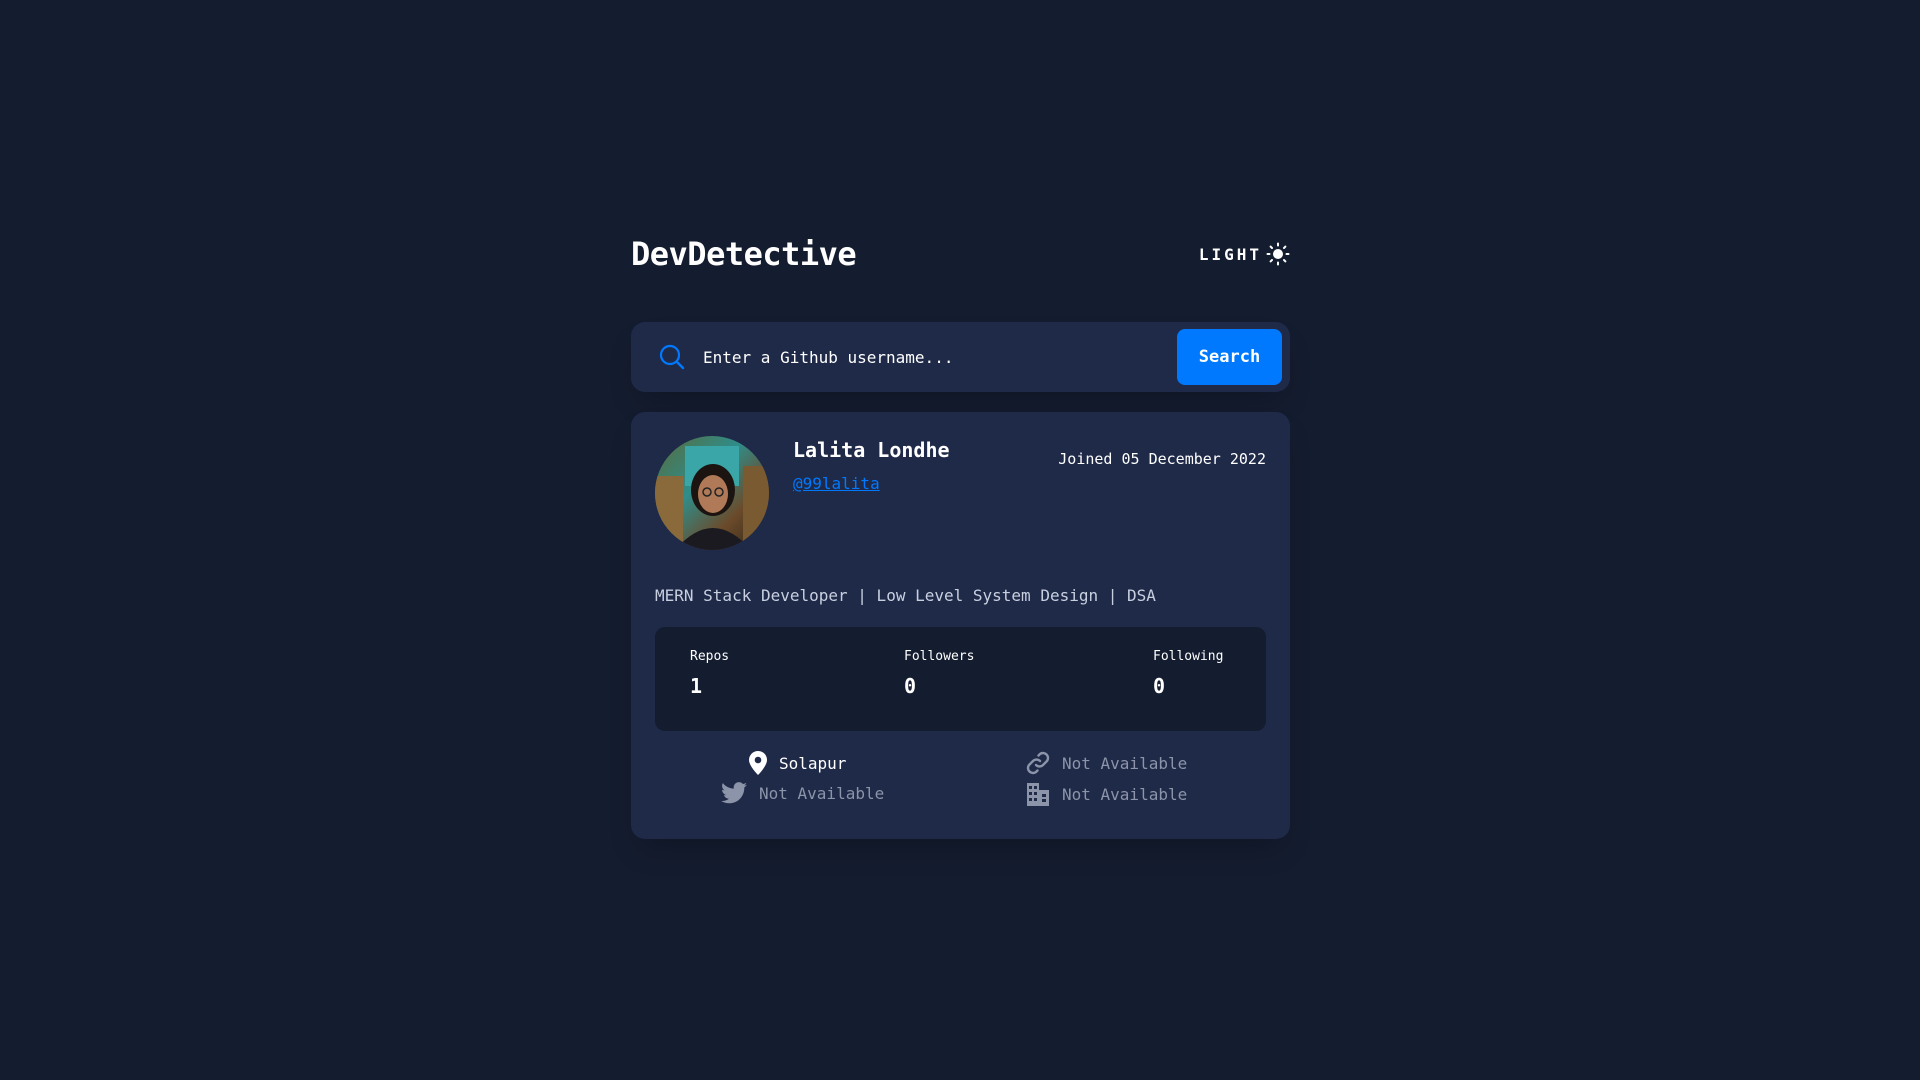 The height and width of the screenshot is (1080, 1920). What do you see at coordinates (1188, 656) in the screenshot?
I see `stat-label: Following` at bounding box center [1188, 656].